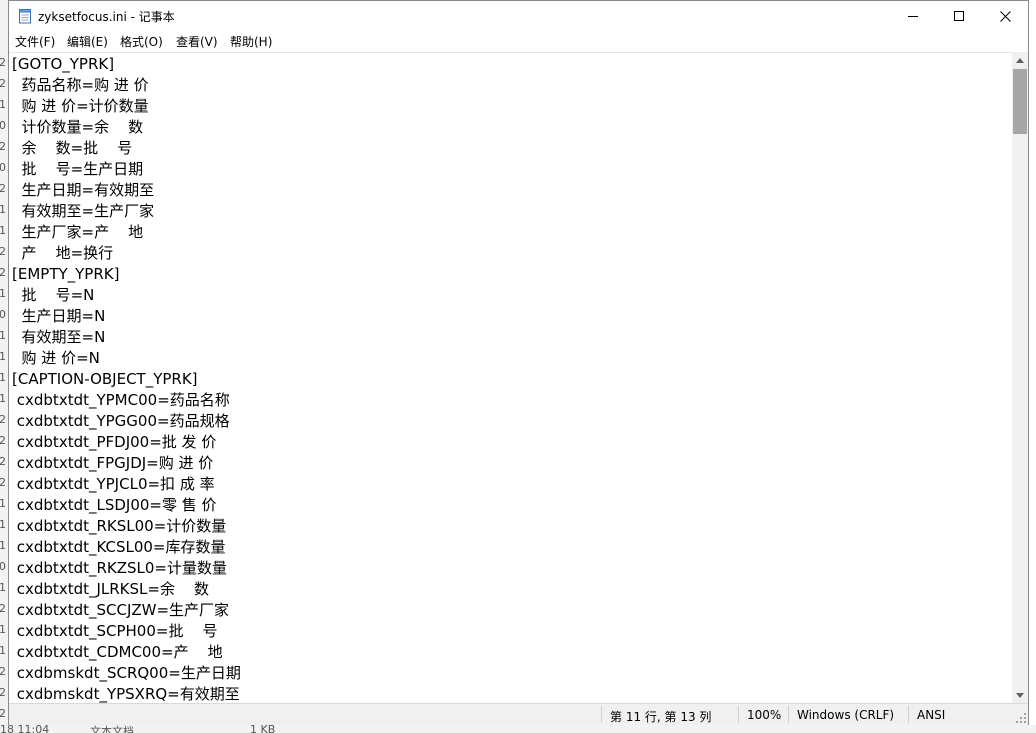  I want to click on scroll-down-button, so click(1020, 695).